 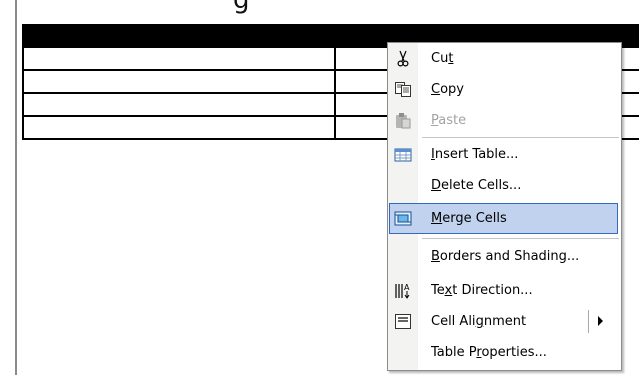 I want to click on menu-item-merge-cells: Merge Cells, so click(x=504, y=218).